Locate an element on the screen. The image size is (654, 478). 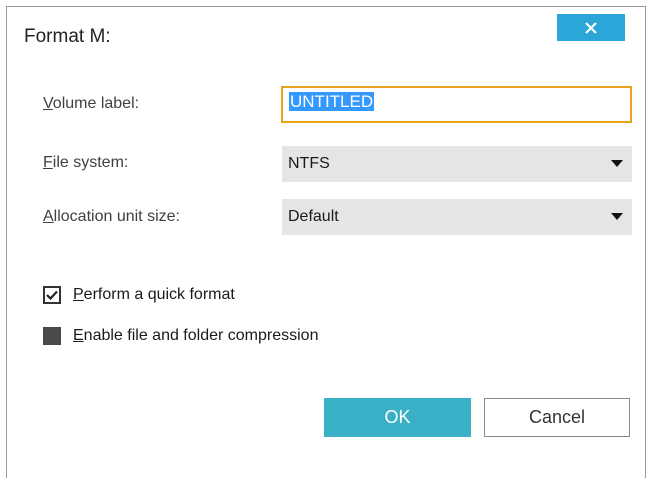
checkmark-icon is located at coordinates (52, 295).